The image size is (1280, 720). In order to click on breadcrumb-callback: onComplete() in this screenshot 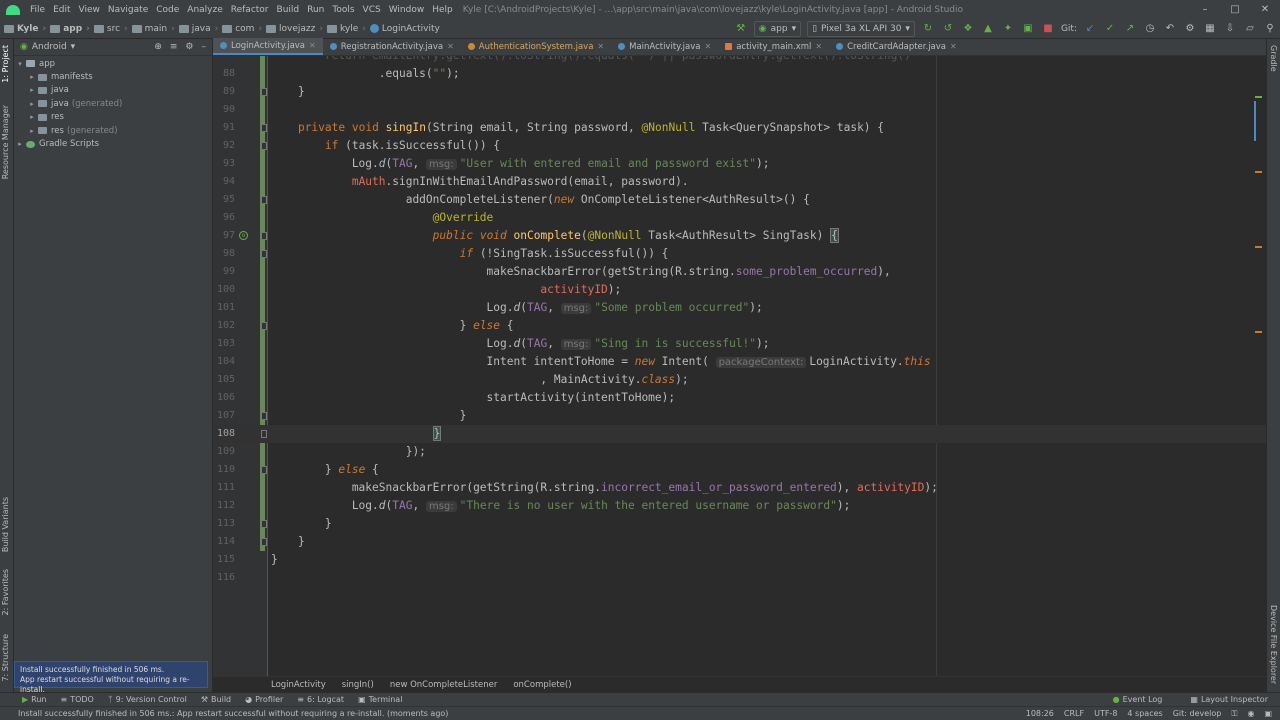, I will do `click(542, 685)`.